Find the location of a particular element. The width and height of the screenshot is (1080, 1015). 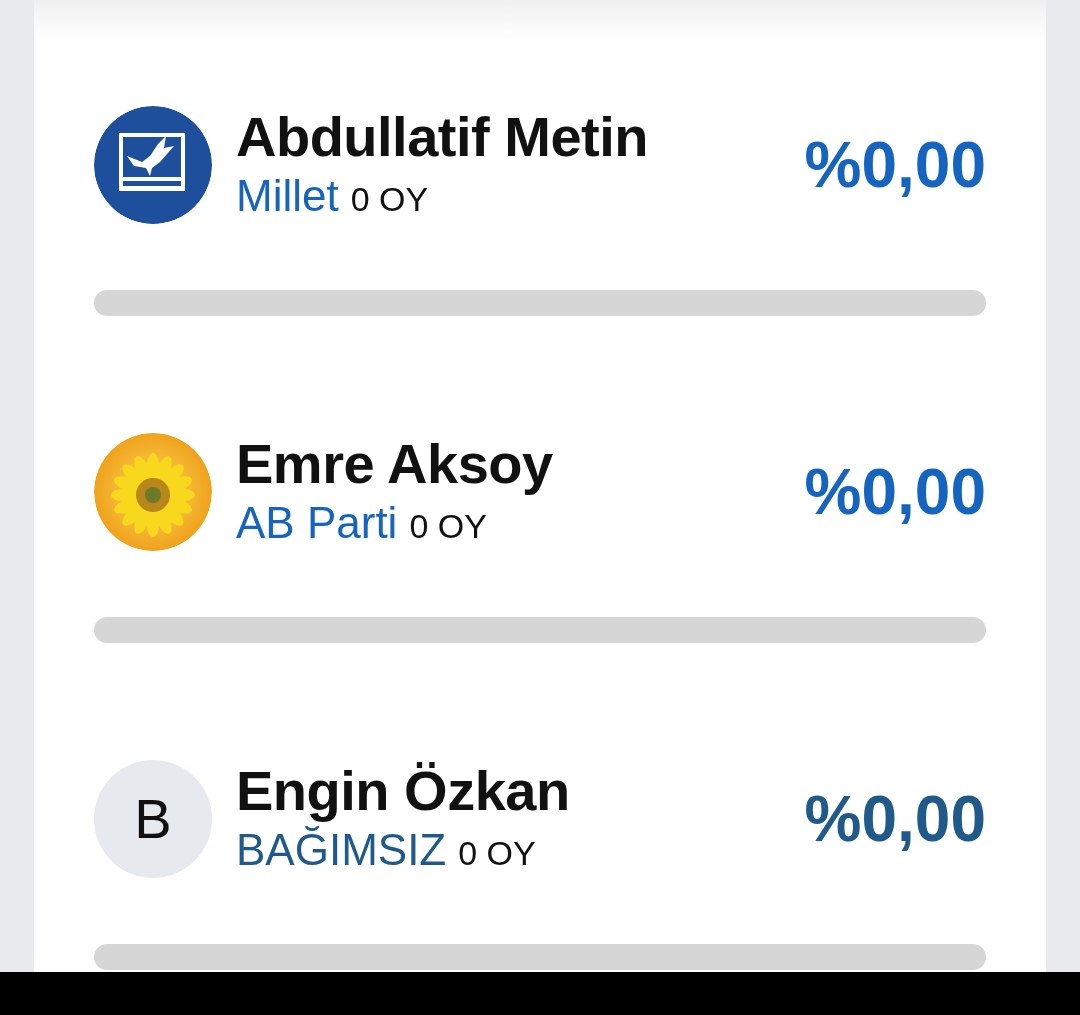

candidate-name: Engin Özkan is located at coordinates (403, 790).